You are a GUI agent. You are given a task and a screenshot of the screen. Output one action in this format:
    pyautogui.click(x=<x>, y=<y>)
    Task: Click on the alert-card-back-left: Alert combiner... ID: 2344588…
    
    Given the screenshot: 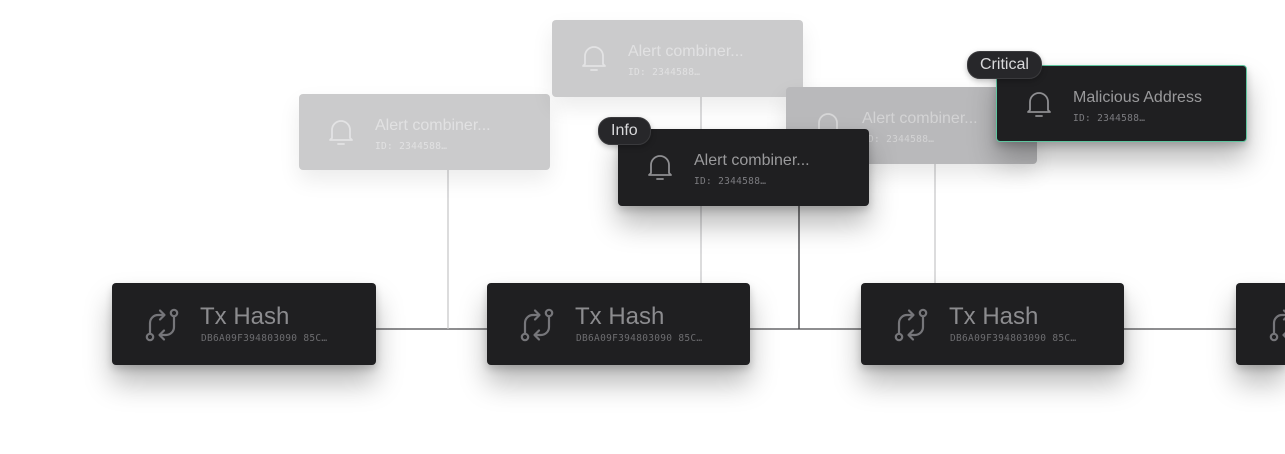 What is the action you would take?
    pyautogui.click(x=424, y=132)
    